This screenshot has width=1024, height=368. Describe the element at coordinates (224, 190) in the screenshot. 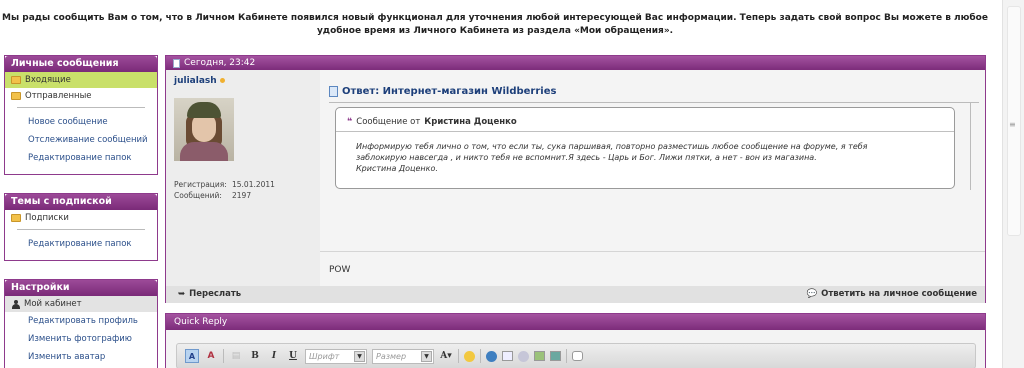

I see `author-info: Регистрация: 15.01.2011 Сообщений: 2197` at that location.